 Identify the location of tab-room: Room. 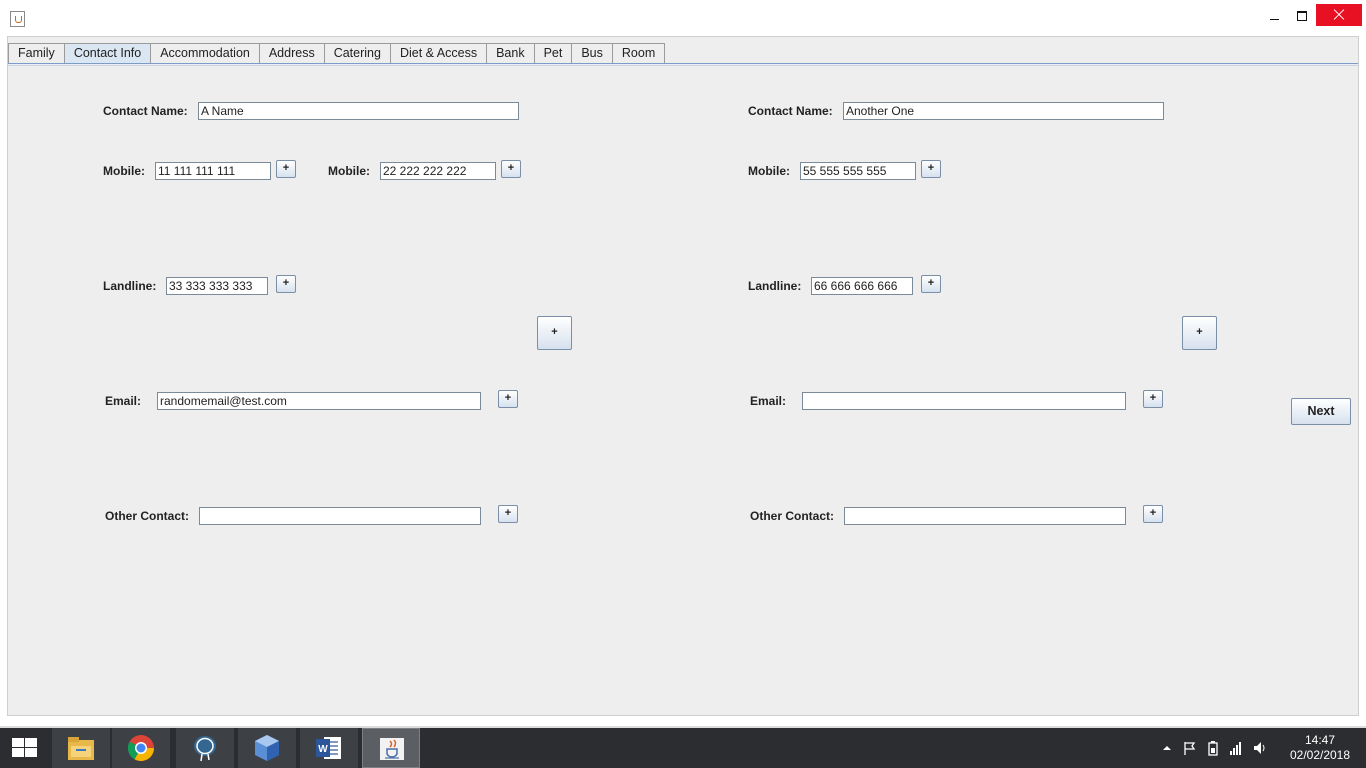
(638, 53).